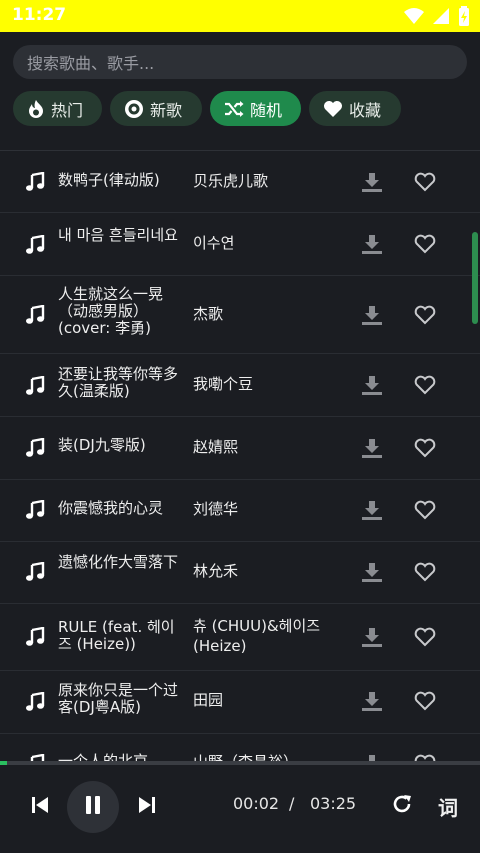  I want to click on wifi-icon, so click(414, 18).